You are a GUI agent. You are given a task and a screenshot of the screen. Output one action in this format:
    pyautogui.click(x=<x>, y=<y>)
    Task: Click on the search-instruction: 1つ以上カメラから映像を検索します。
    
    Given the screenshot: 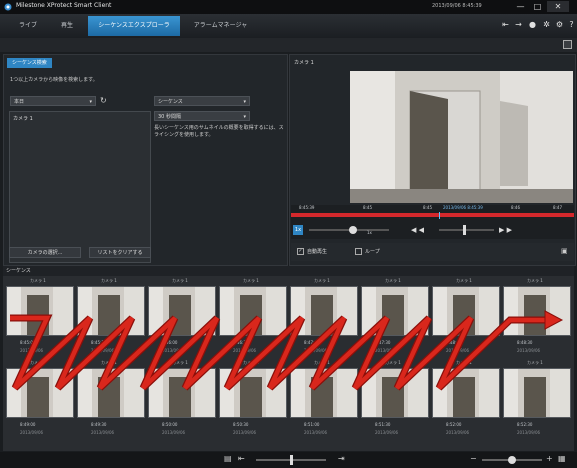 What is the action you would take?
    pyautogui.click(x=54, y=80)
    